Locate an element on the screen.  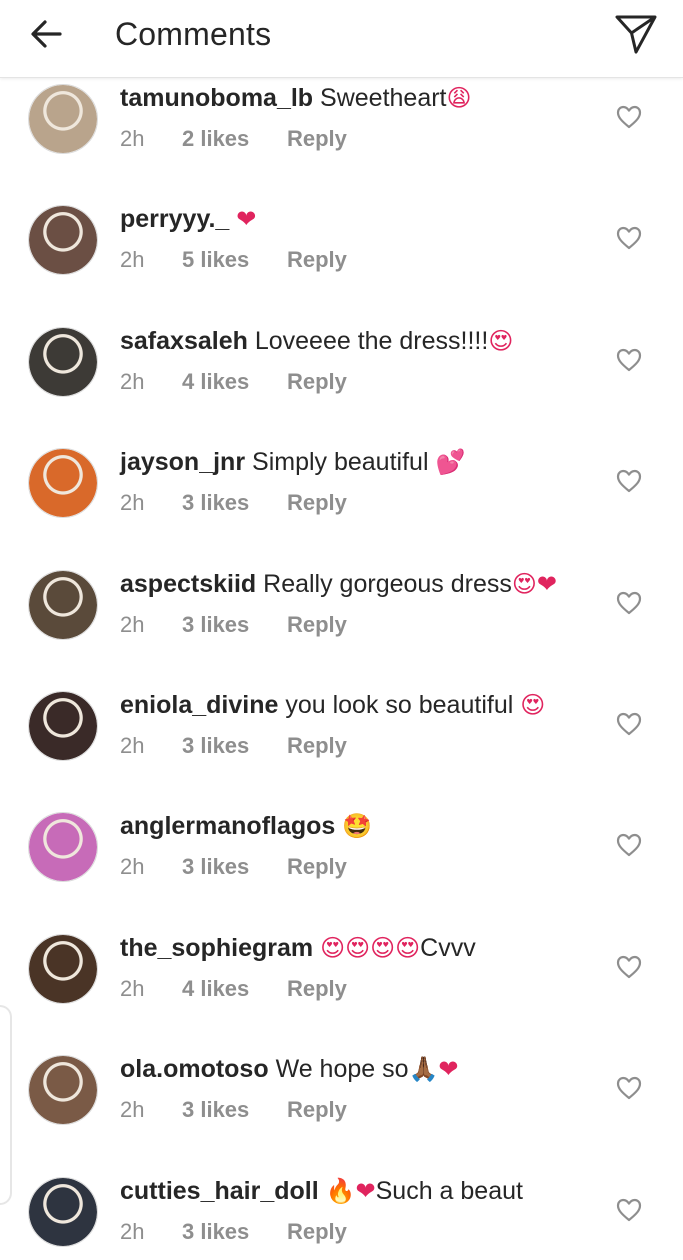
comment-username: aspectskiid is located at coordinates (188, 583).